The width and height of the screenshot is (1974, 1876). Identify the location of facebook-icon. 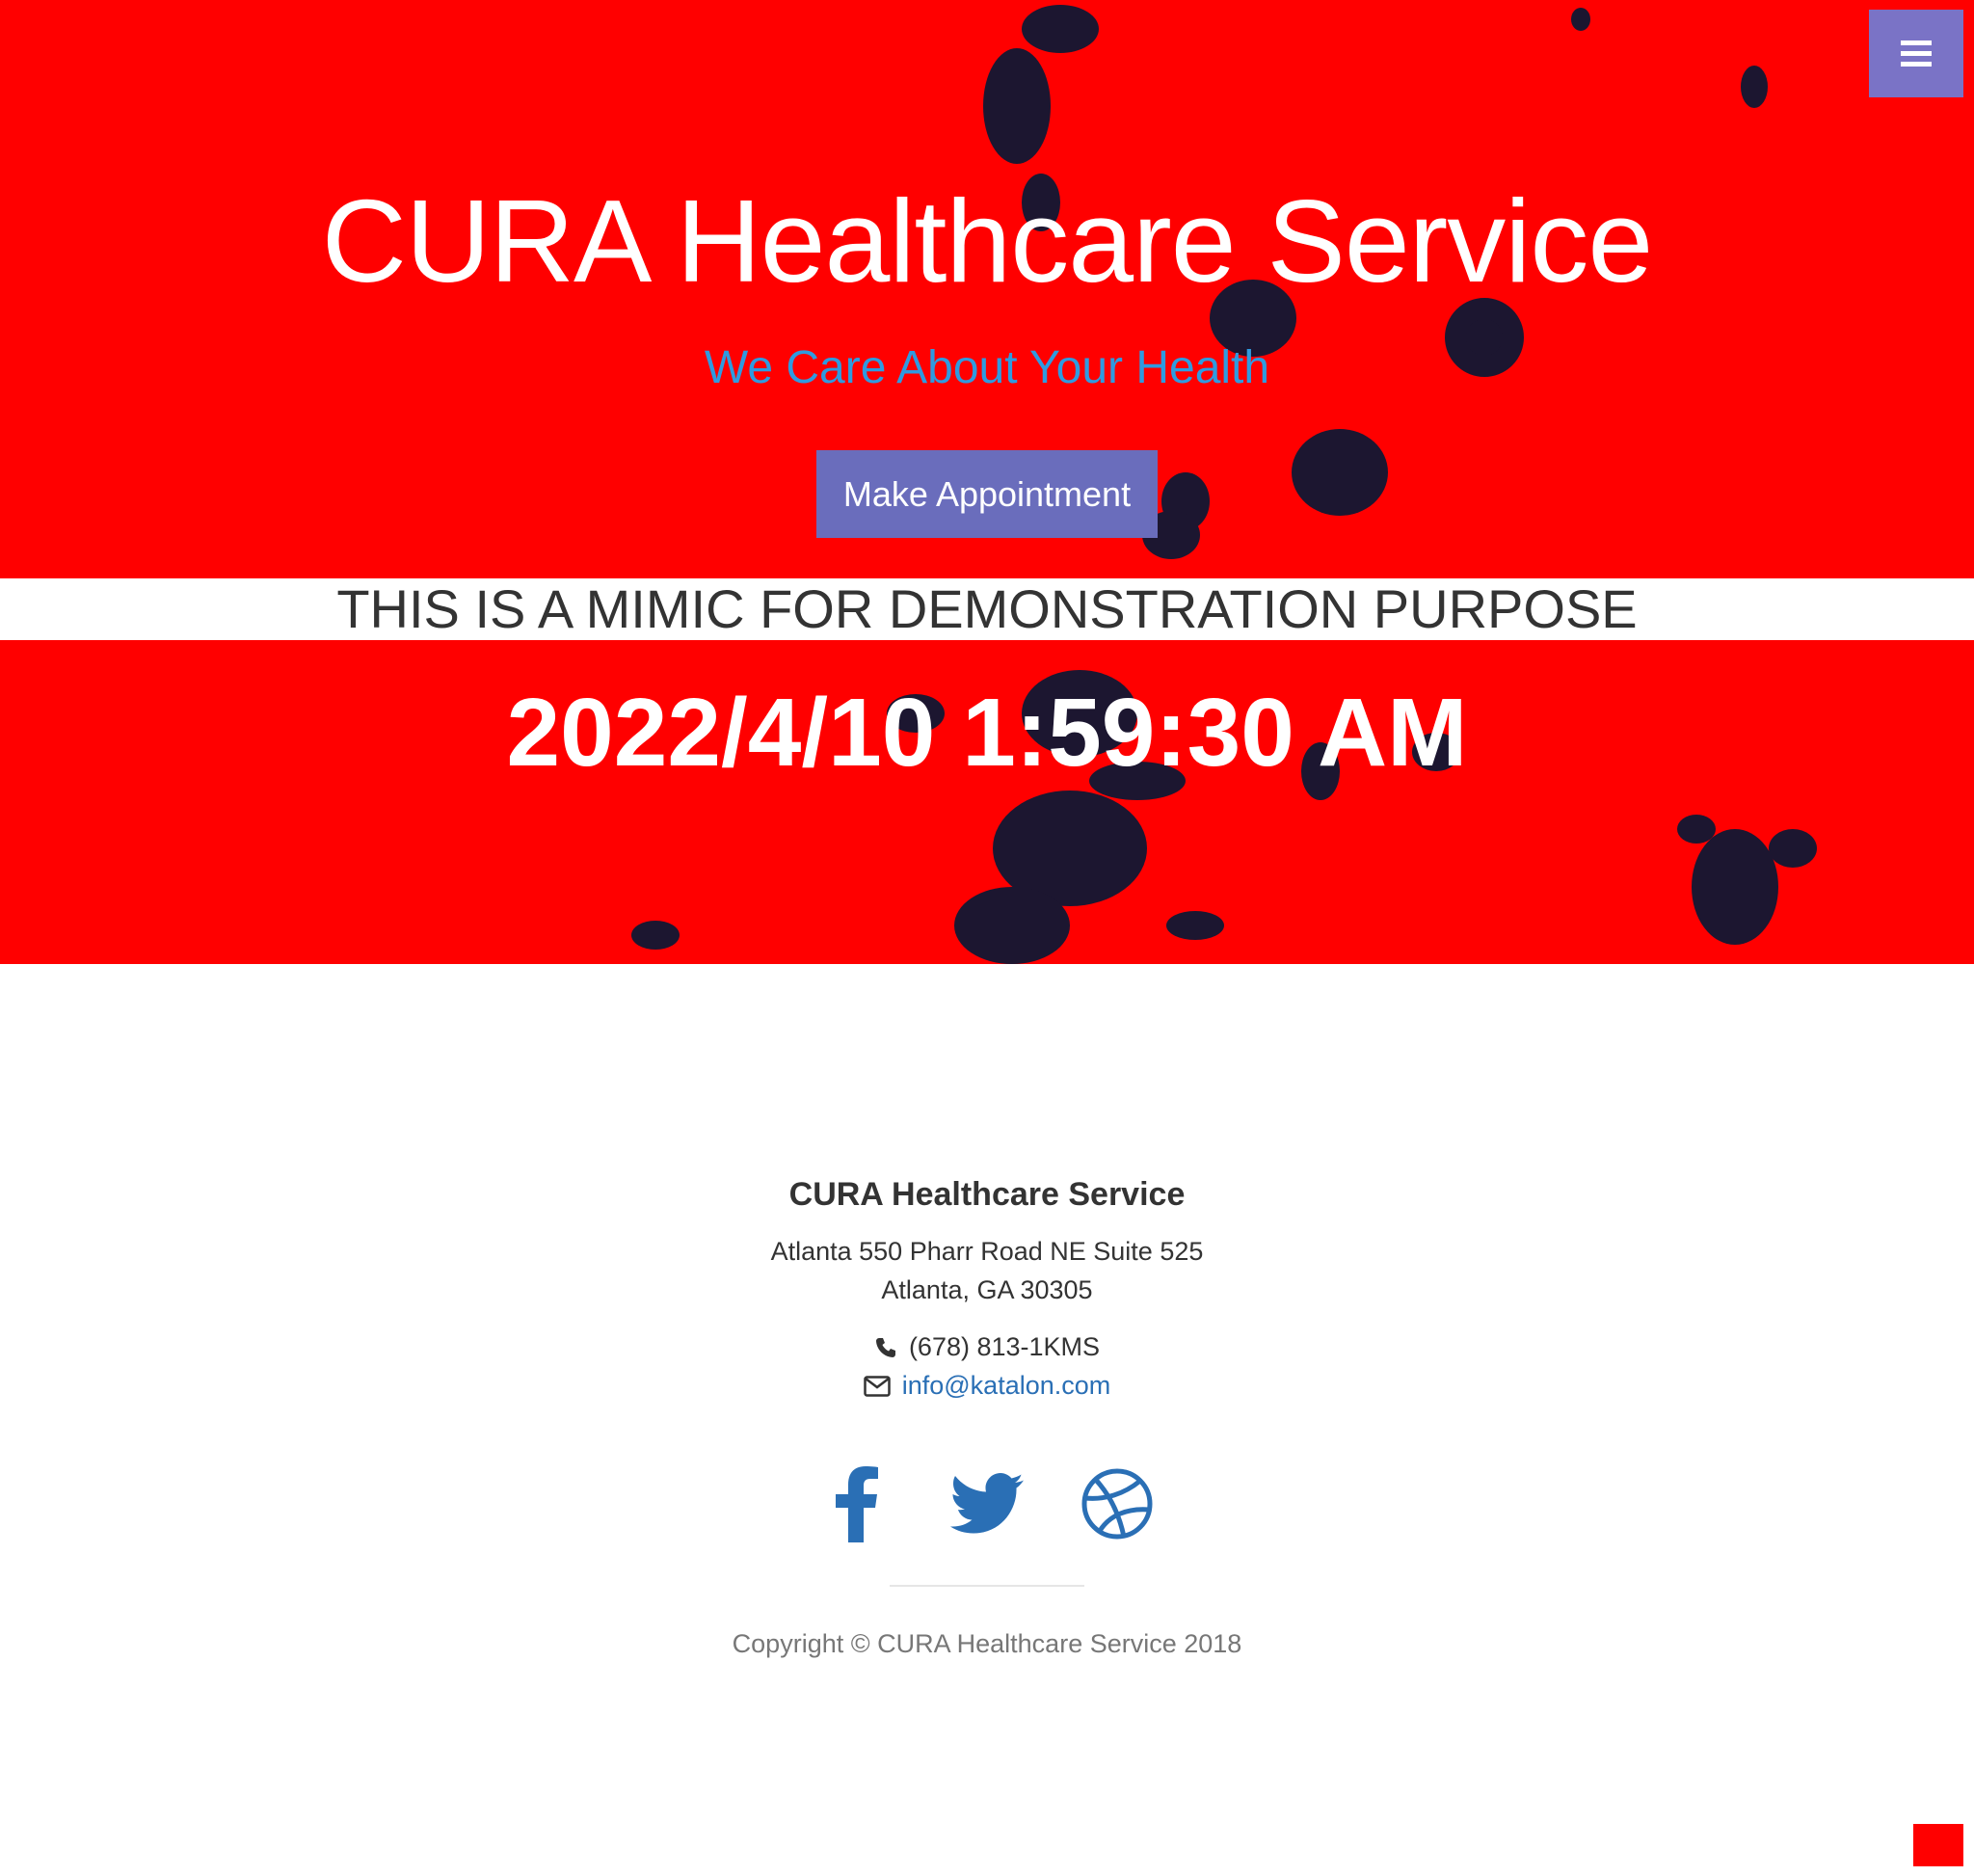
(857, 1504).